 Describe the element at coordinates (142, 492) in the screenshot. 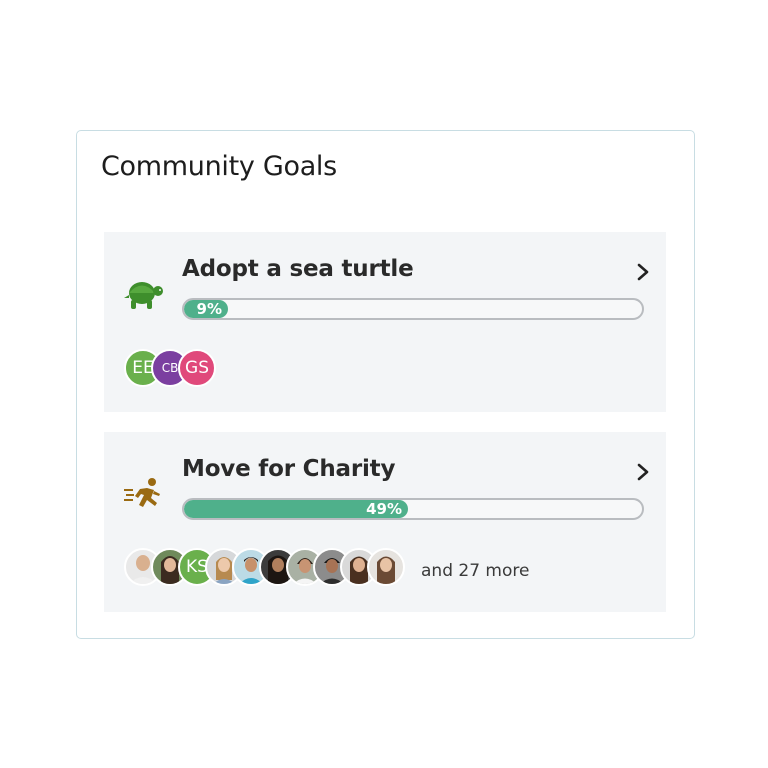

I see `runner-icon` at that location.